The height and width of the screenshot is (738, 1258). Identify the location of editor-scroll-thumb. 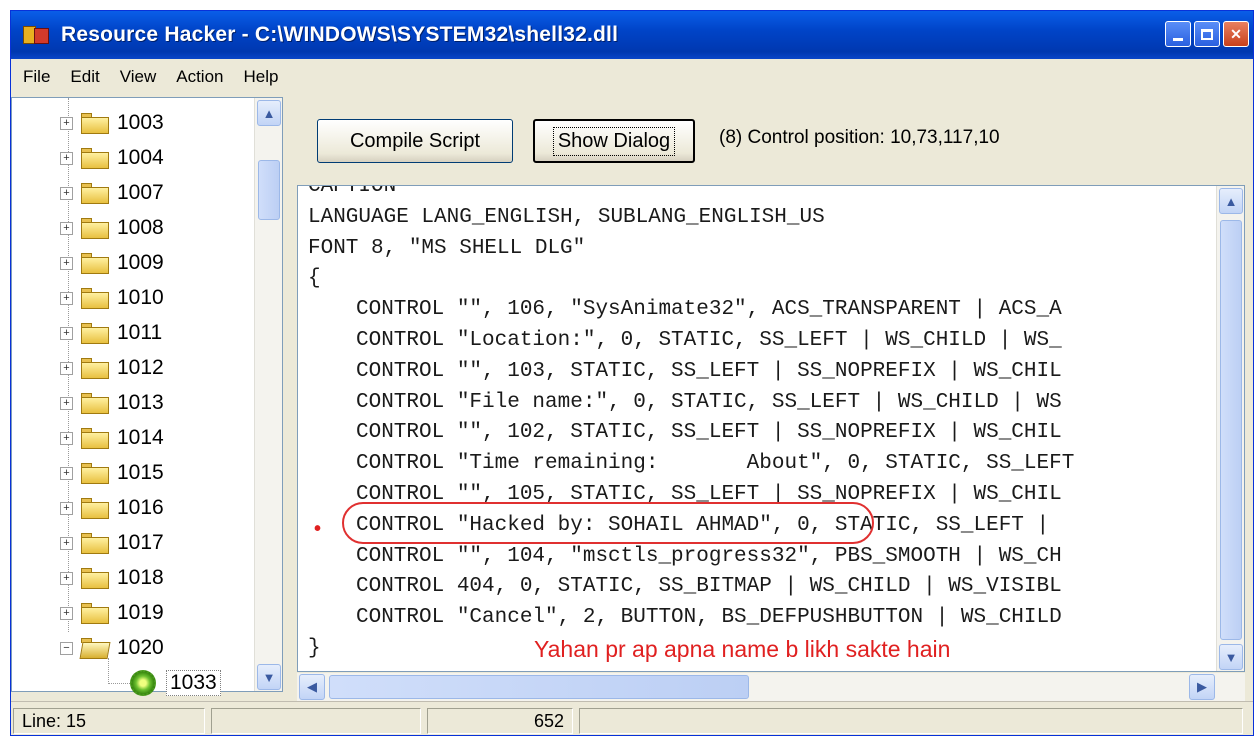
(1231, 430).